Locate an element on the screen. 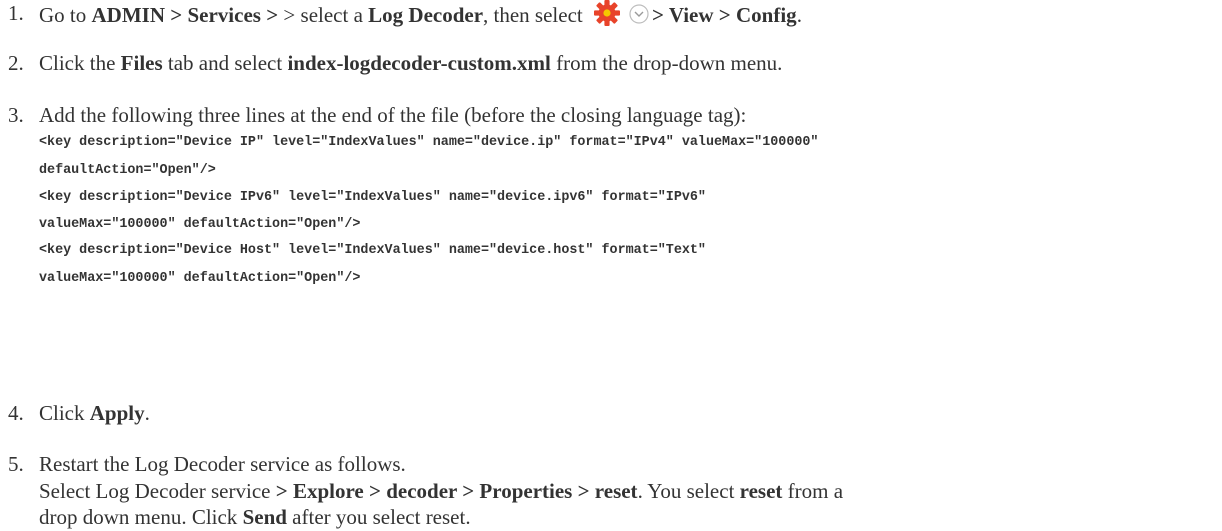 The height and width of the screenshot is (531, 1222). text-run: > select a is located at coordinates (323, 15).